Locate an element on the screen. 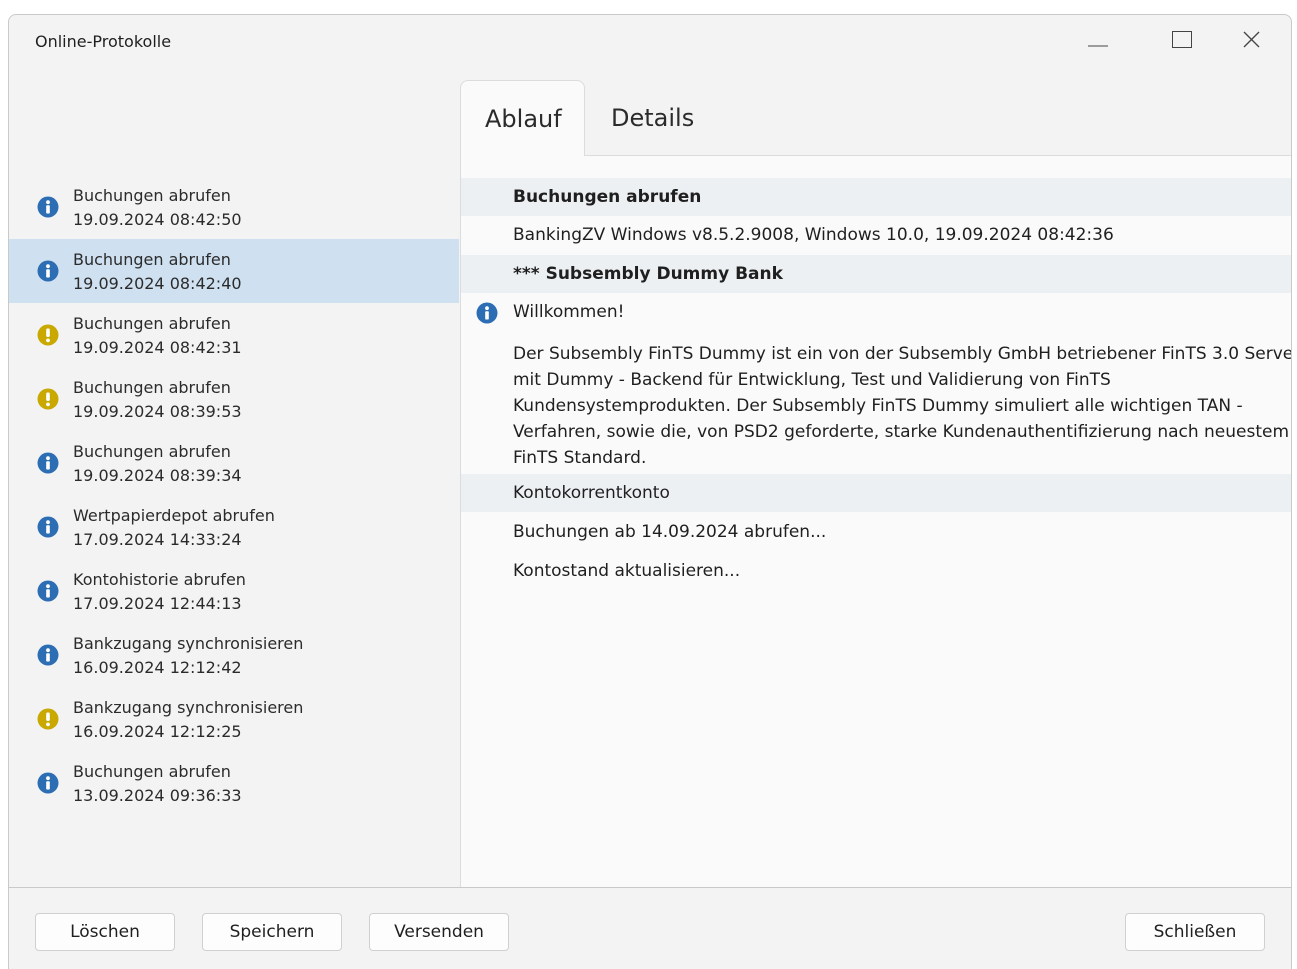 This screenshot has width=1297, height=969. tab-ablauf: Ablauf is located at coordinates (522, 118).